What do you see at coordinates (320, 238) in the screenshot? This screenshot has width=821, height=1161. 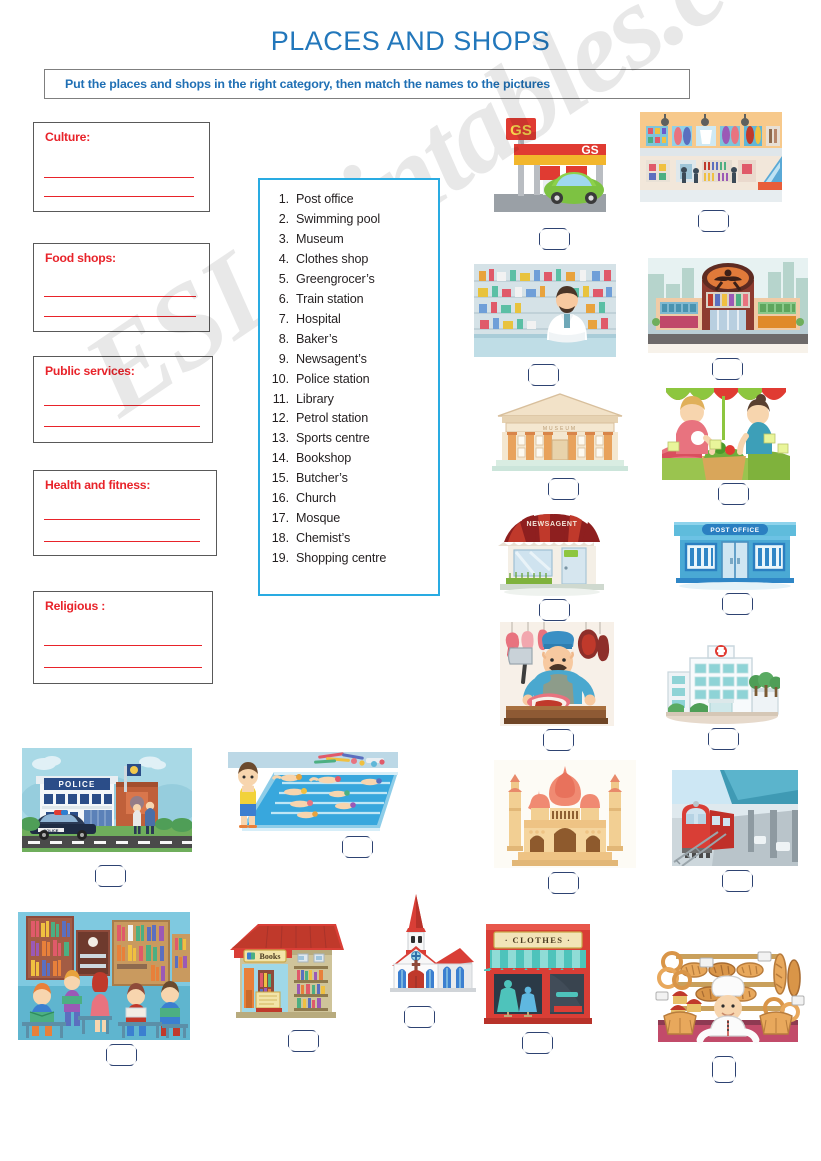 I see `word-list-label: Museum` at bounding box center [320, 238].